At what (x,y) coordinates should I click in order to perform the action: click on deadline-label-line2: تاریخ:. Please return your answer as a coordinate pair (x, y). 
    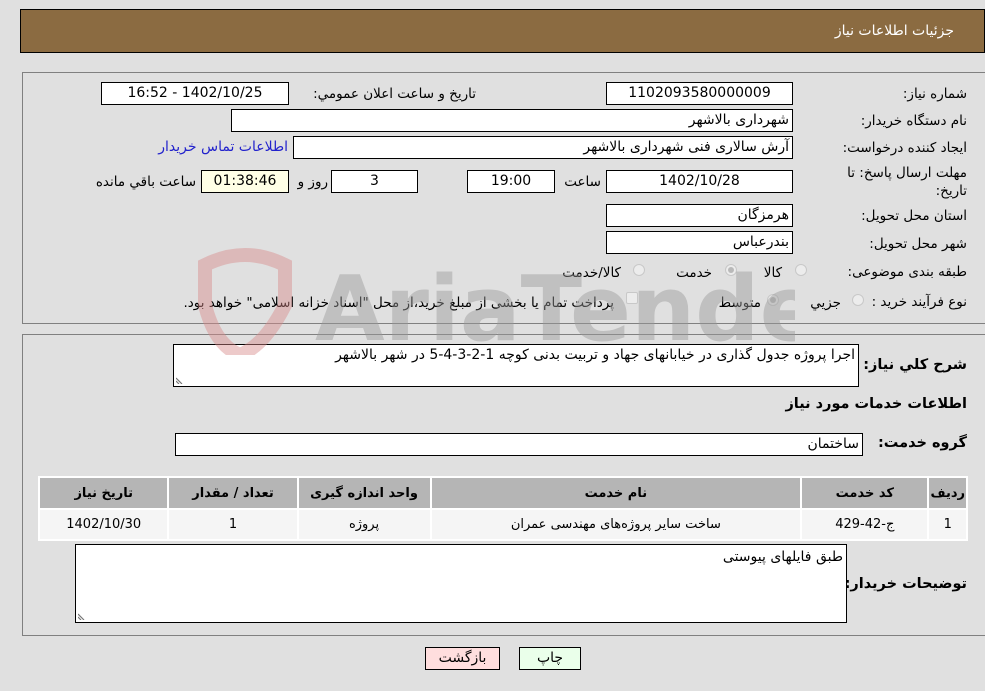
    Looking at the image, I should click on (951, 191).